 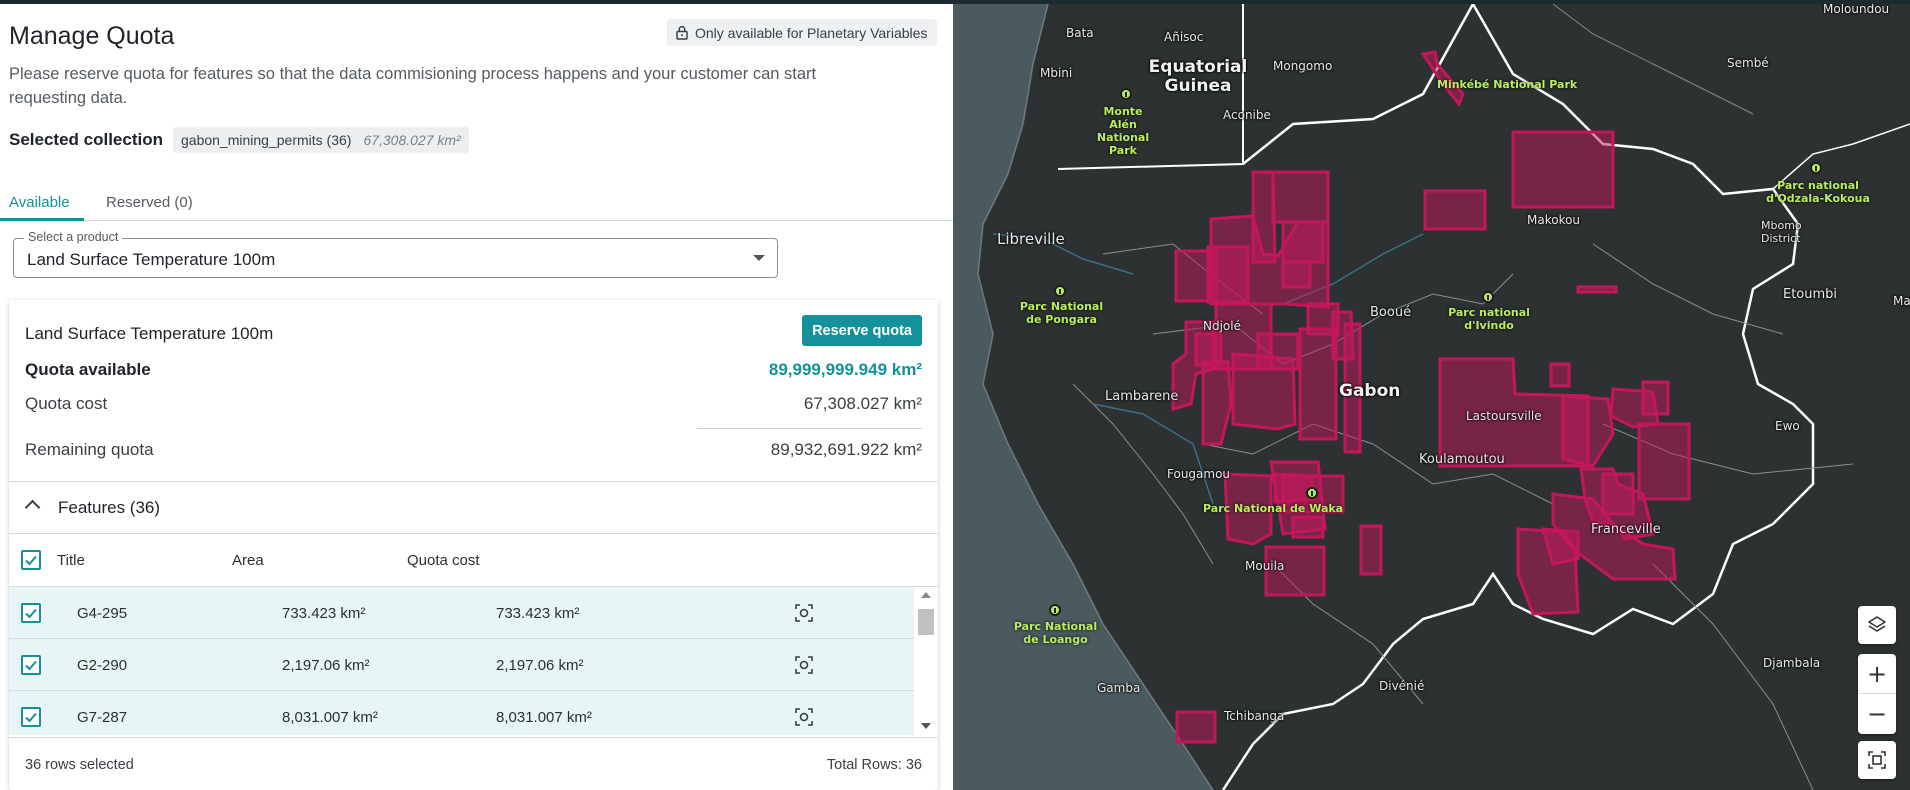 I want to click on quota-divider, so click(x=809, y=428).